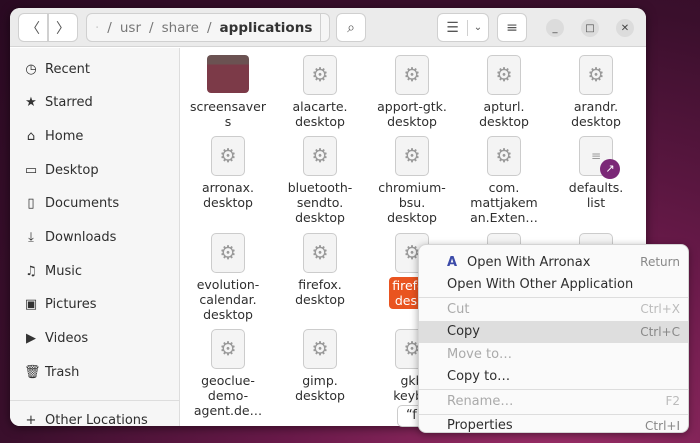 This screenshot has height=443, width=700. I want to click on file-item: ⚙ evolution- calendar. desktop, so click(228, 277).